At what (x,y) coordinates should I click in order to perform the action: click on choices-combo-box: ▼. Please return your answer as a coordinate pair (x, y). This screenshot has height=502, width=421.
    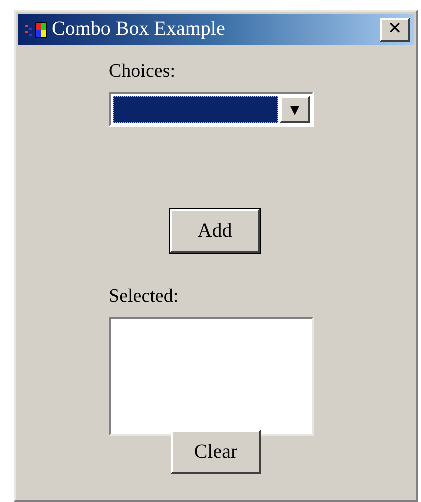
    Looking at the image, I should click on (211, 109).